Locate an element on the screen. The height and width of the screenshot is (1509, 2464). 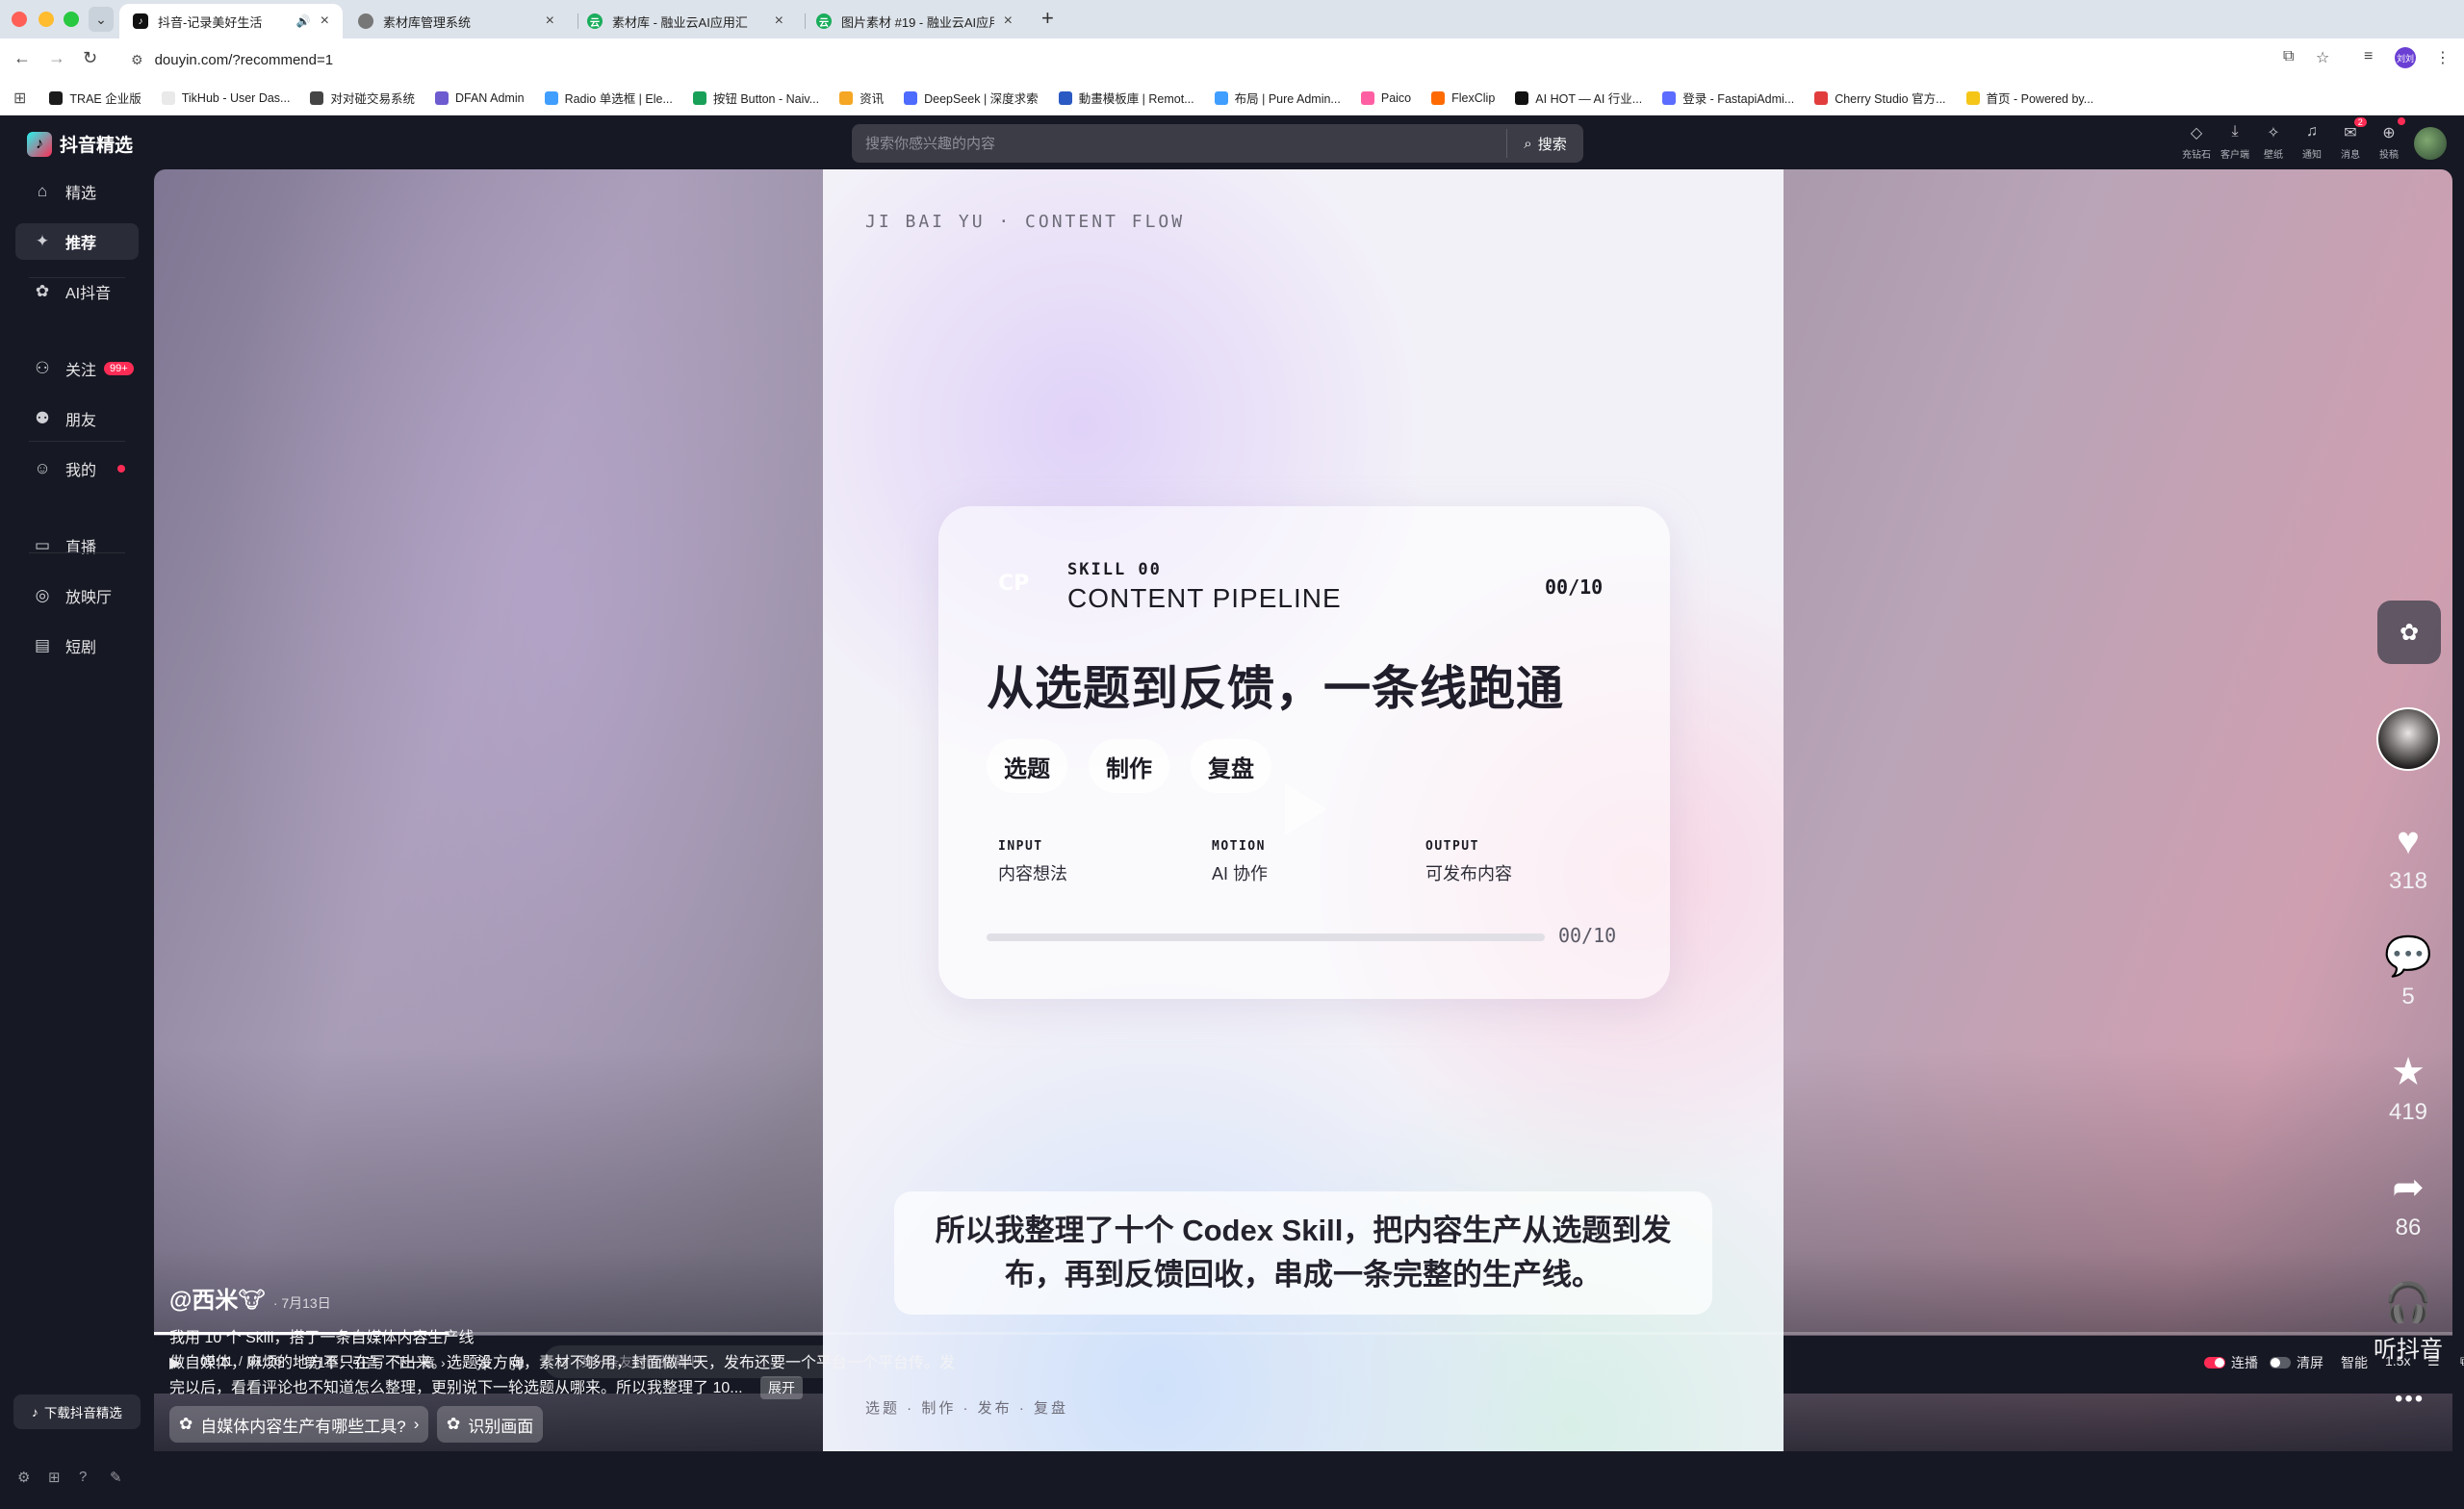
sidebar-item-5: ☺ 我的 is located at coordinates (77, 468).